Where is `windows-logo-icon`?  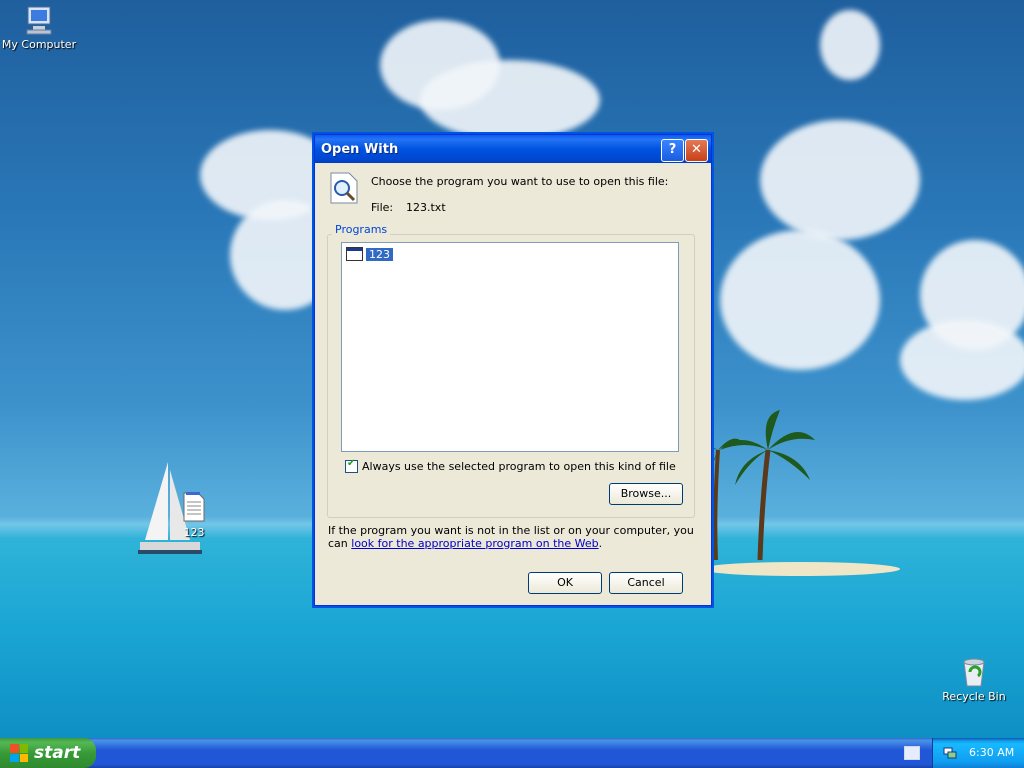 windows-logo-icon is located at coordinates (19, 753).